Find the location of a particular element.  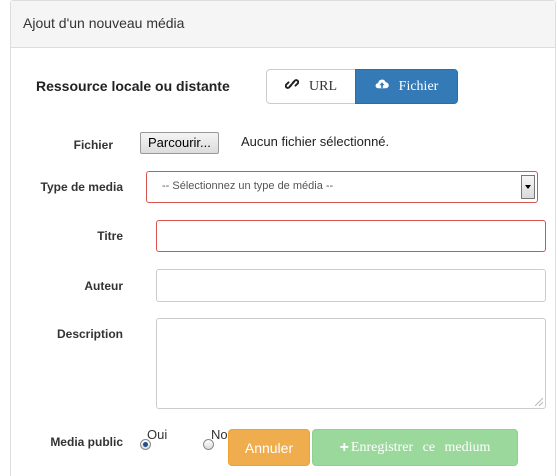

file-status-text: Aucun fichier sélectionné. is located at coordinates (315, 141).